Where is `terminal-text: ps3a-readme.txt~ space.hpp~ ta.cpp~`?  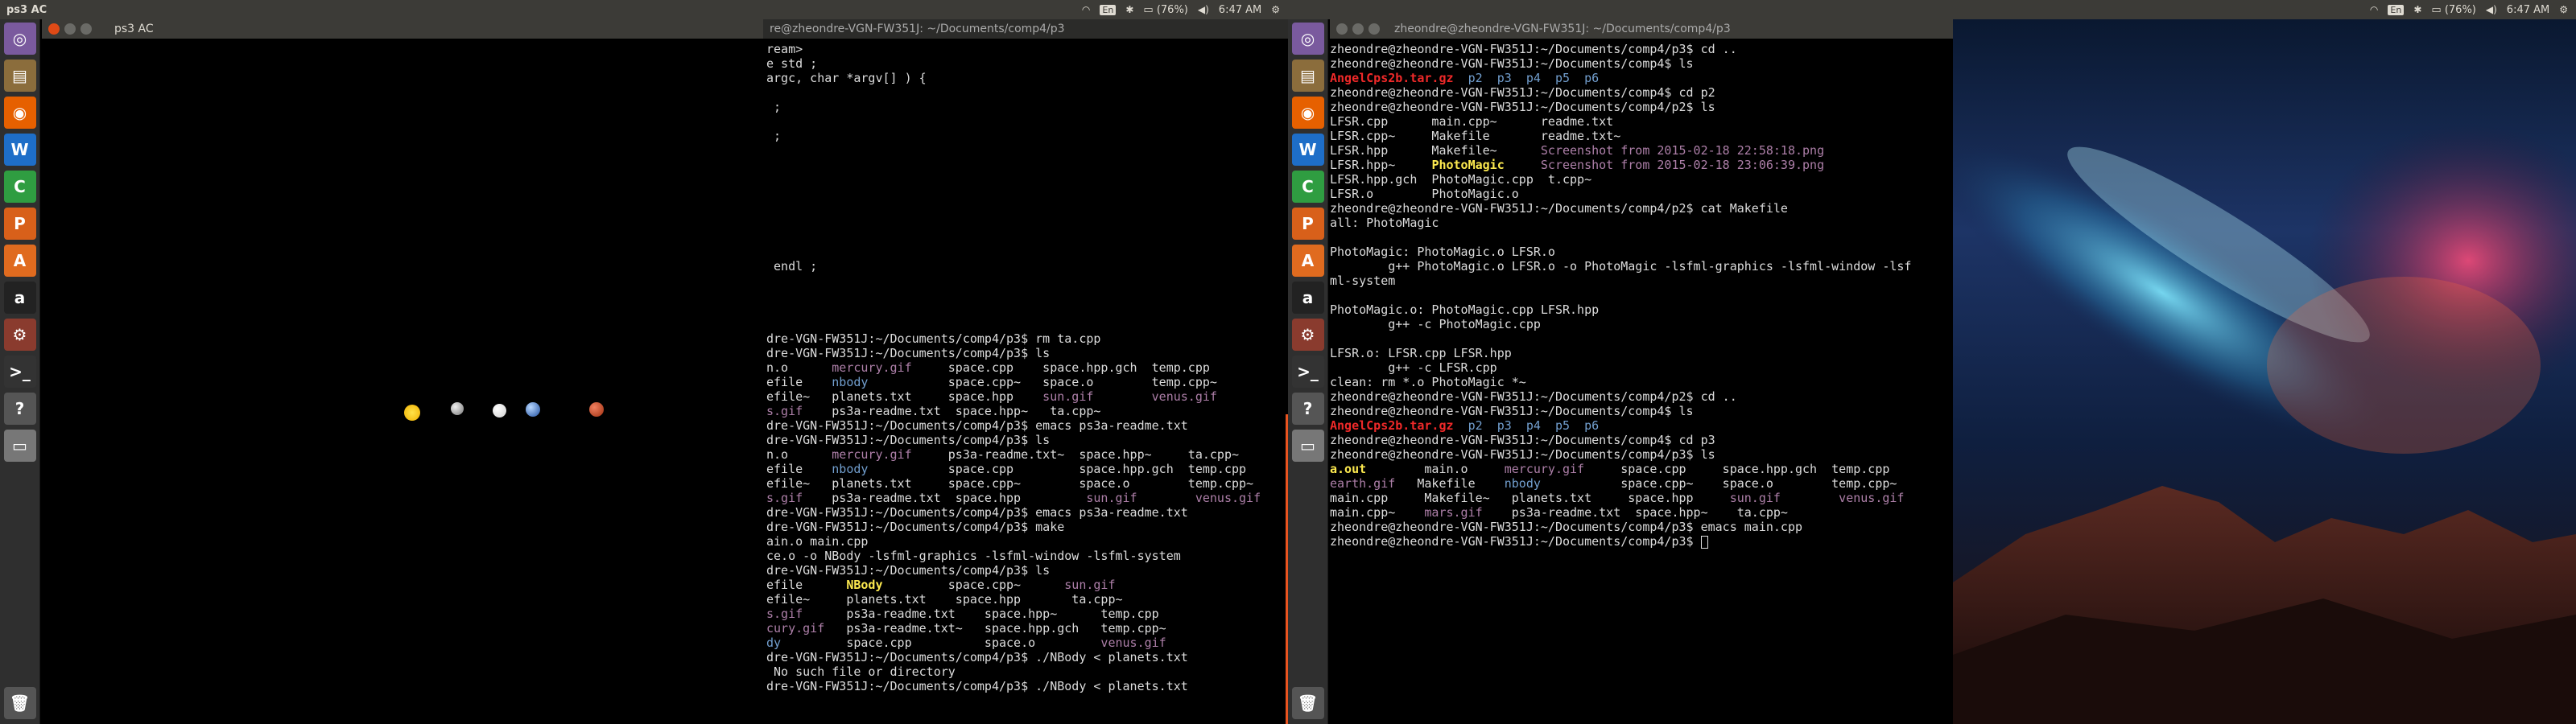 terminal-text: ps3a-readme.txt~ space.hpp~ ta.cpp~ is located at coordinates (1075, 454).